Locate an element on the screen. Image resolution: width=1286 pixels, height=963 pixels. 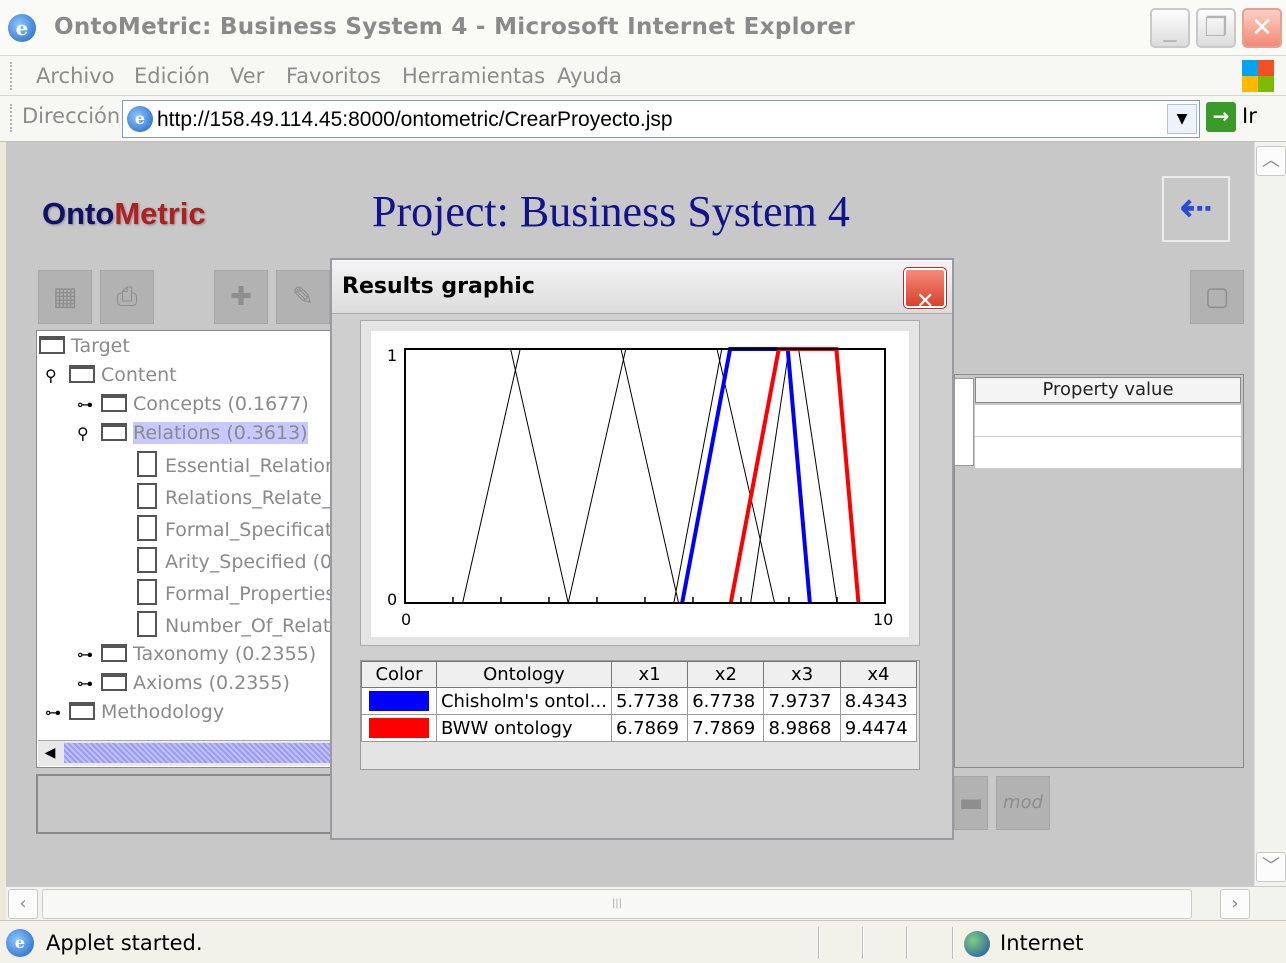
close-icon: ✕ is located at coordinates (925, 301).